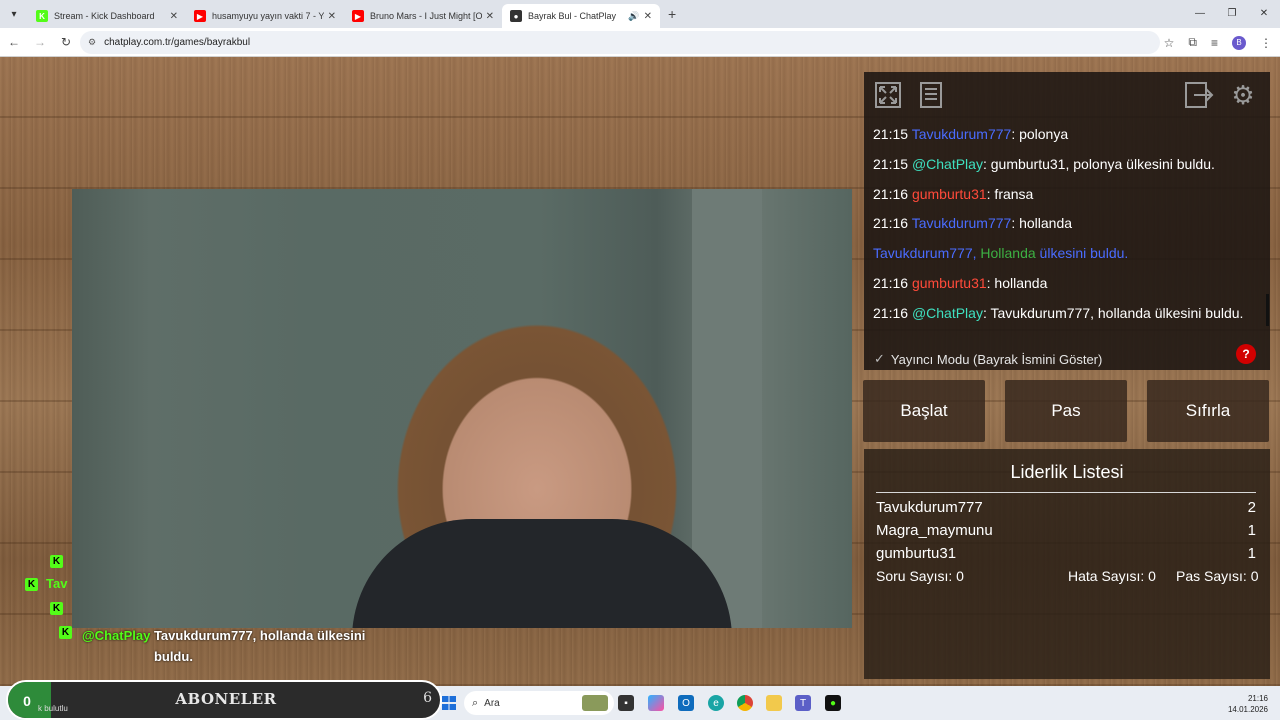 The image size is (1280, 720). What do you see at coordinates (572, 16) in the screenshot?
I see `tab-title: Bayrak Bul - ChatPlay` at bounding box center [572, 16].